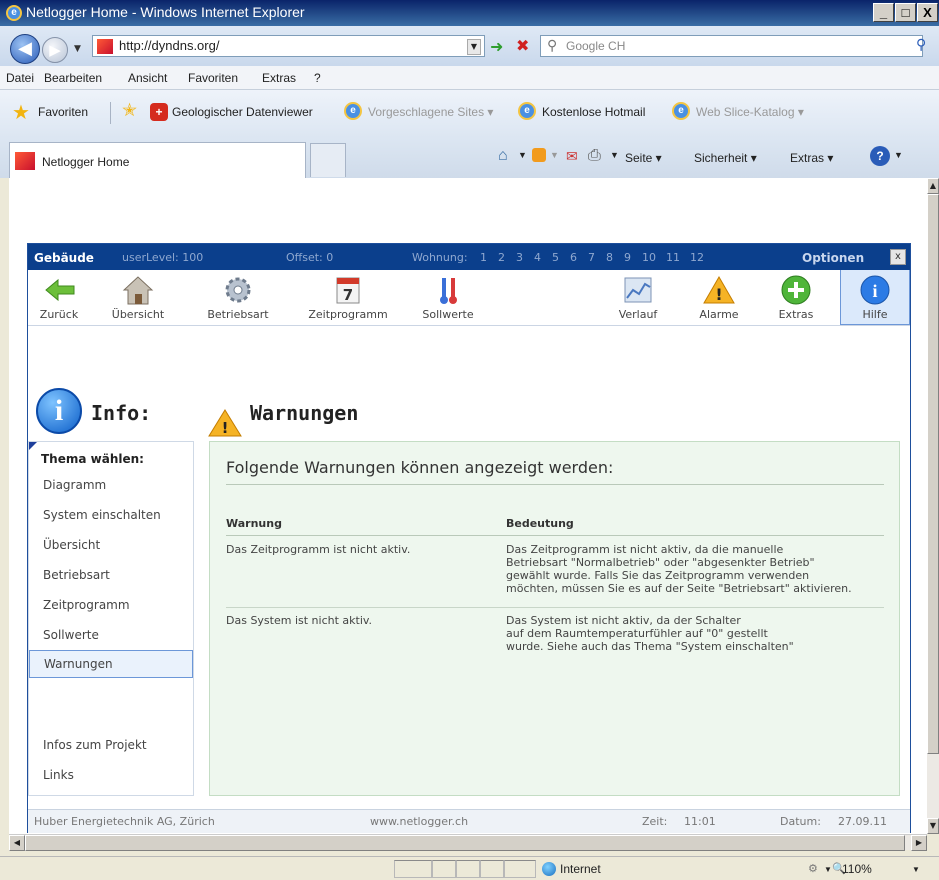  Describe the element at coordinates (483, 257) in the screenshot. I see `wohnung-link-1: 1` at that location.